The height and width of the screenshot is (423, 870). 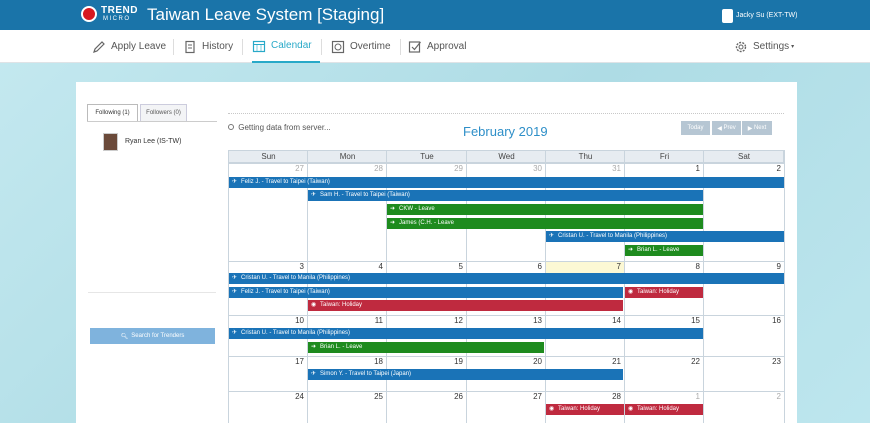 What do you see at coordinates (504, 266) in the screenshot?
I see `day-number: 6` at bounding box center [504, 266].